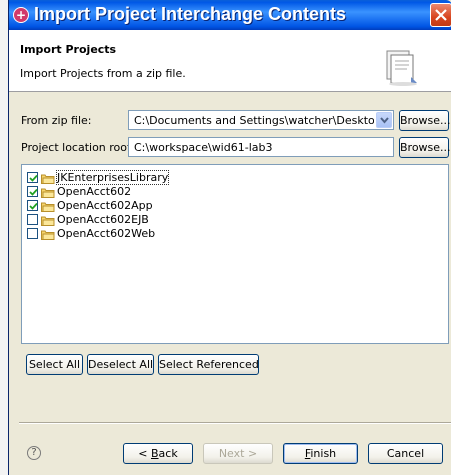 The image size is (451, 475). What do you see at coordinates (78, 147) in the screenshot?
I see `location-root-label: Project location root:` at bounding box center [78, 147].